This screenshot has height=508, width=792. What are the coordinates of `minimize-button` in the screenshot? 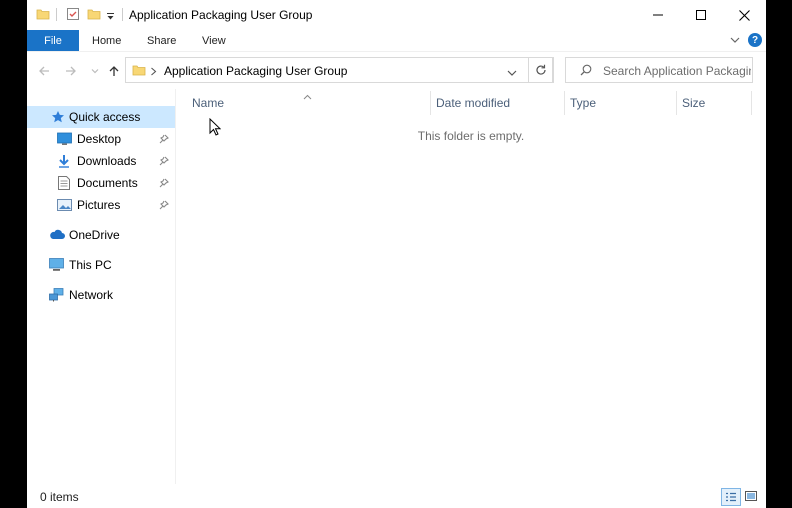 It's located at (658, 15).